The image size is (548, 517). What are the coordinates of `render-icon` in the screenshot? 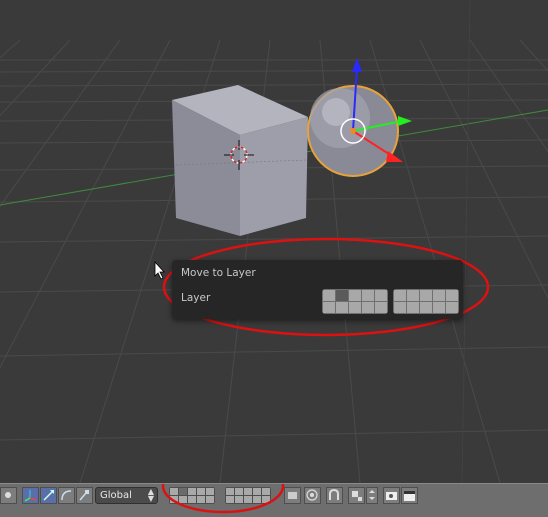 It's located at (391, 495).